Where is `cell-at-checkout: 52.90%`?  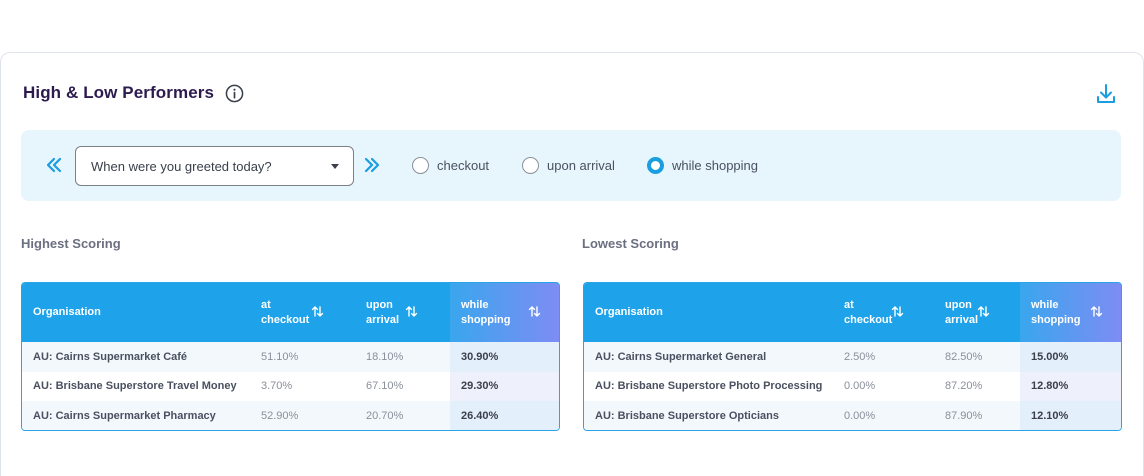
cell-at-checkout: 52.90% is located at coordinates (280, 415).